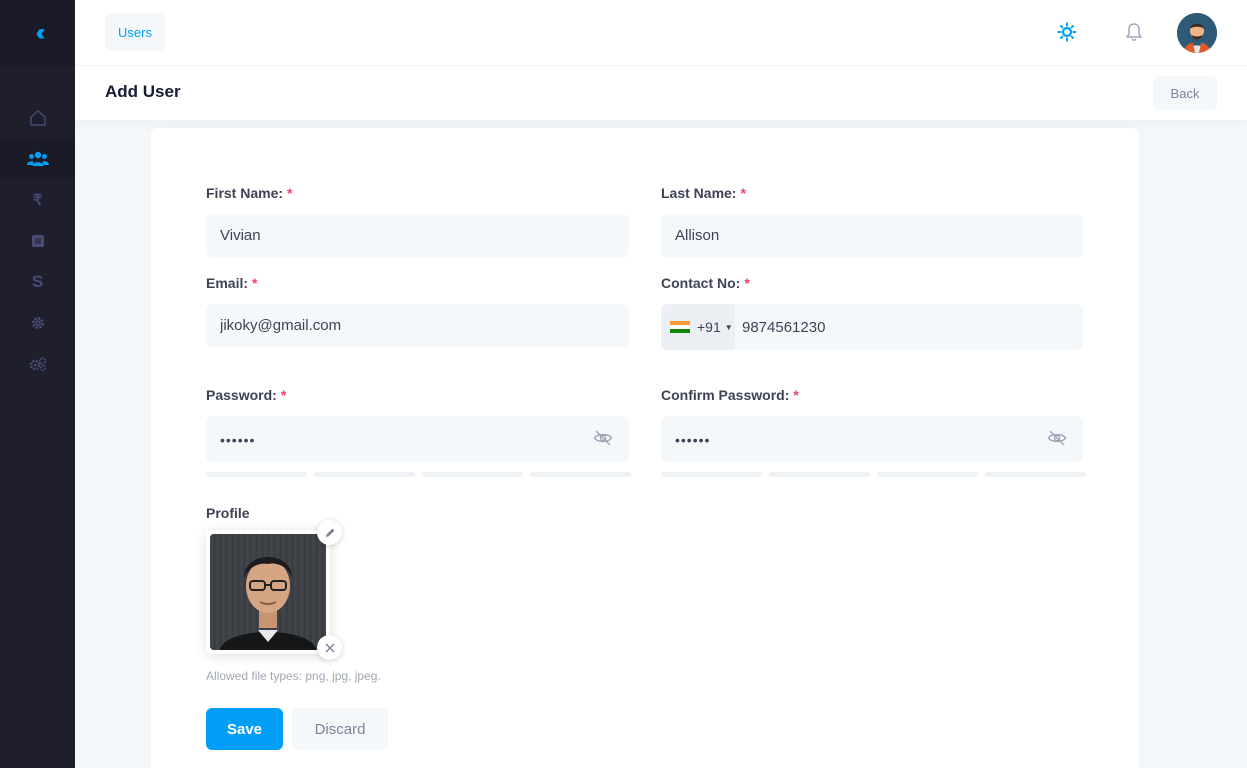 Image resolution: width=1247 pixels, height=768 pixels. I want to click on email-label: Email: *, so click(231, 283).